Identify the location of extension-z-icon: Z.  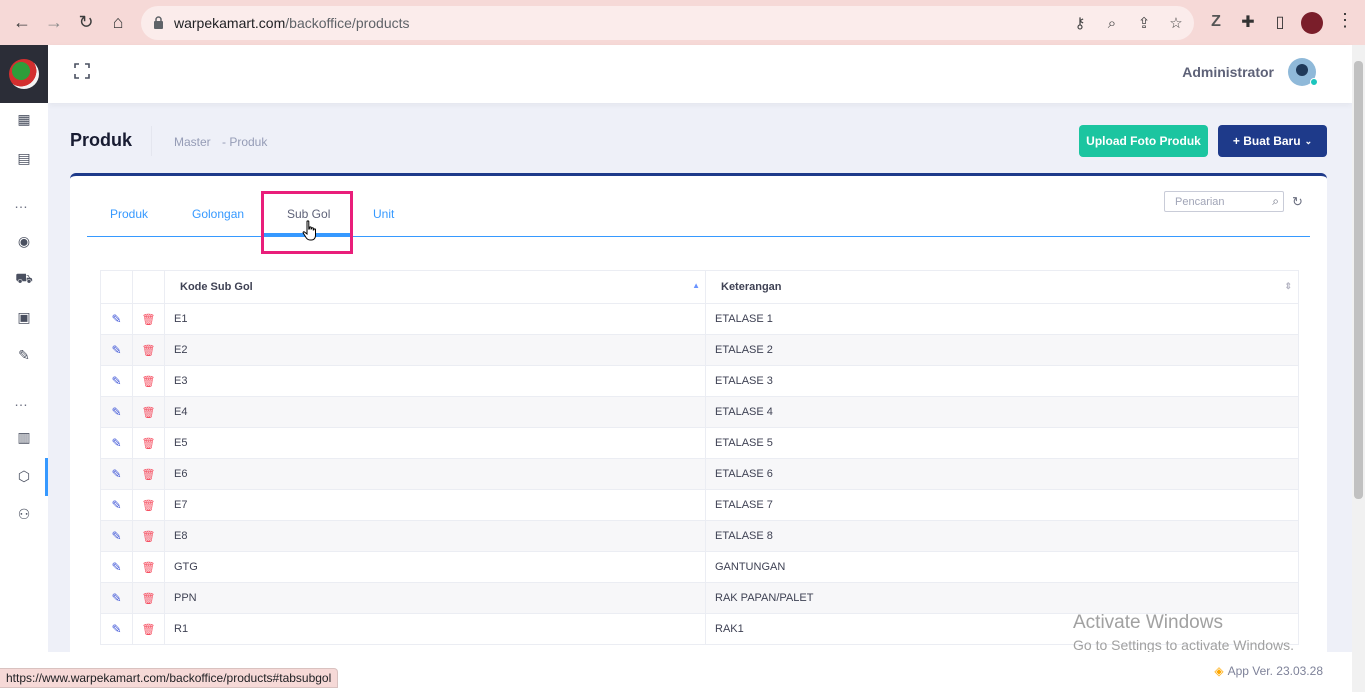
(1216, 22).